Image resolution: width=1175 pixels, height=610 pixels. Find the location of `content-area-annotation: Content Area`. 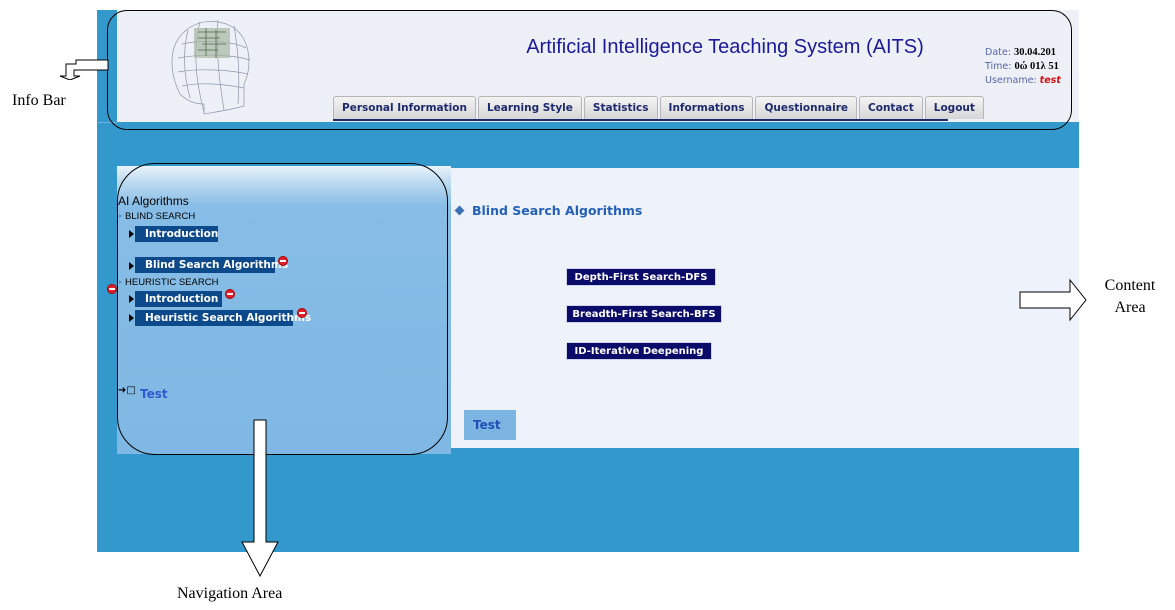

content-area-annotation: Content Area is located at coordinates (1130, 297).